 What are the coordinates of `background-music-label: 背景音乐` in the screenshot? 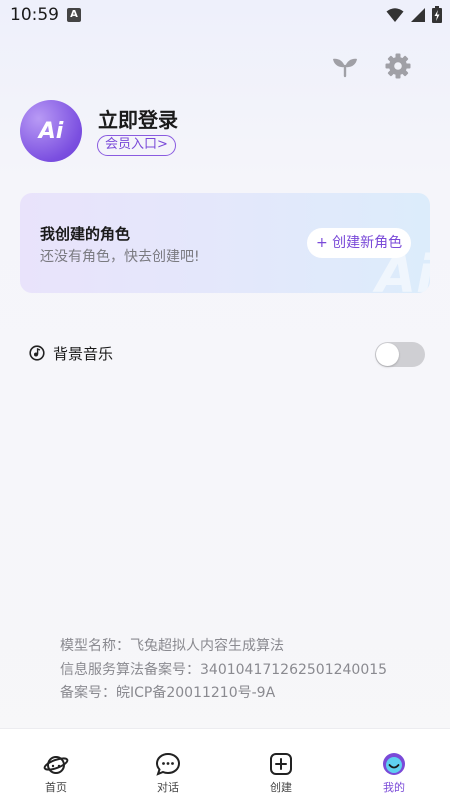 It's located at (83, 354).